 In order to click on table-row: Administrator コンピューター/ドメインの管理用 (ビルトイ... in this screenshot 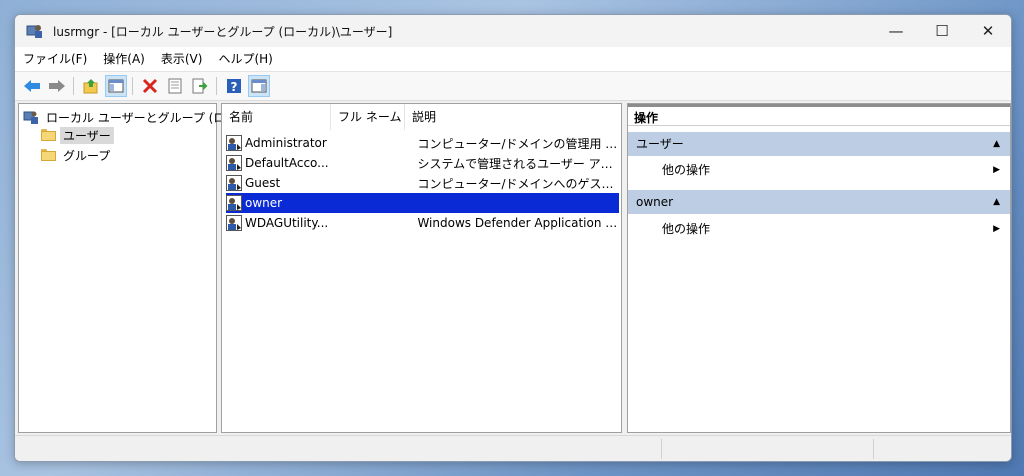, I will do `click(422, 143)`.